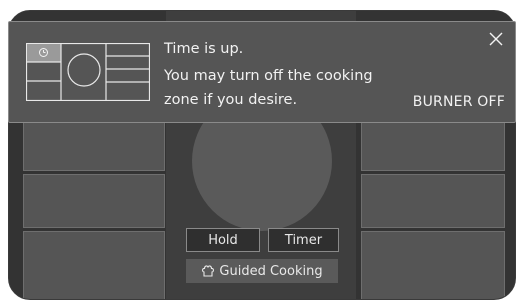 This screenshot has width=517, height=300. Describe the element at coordinates (231, 100) in the screenshot. I see `notification-message-line2: zone if you desire.` at that location.